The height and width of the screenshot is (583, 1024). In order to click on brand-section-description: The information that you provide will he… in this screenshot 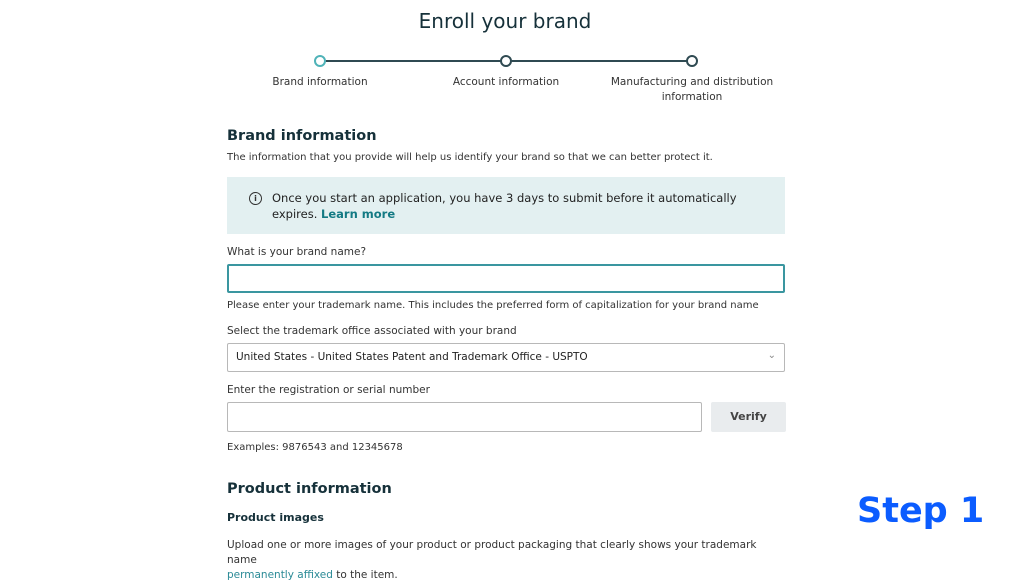, I will do `click(470, 157)`.